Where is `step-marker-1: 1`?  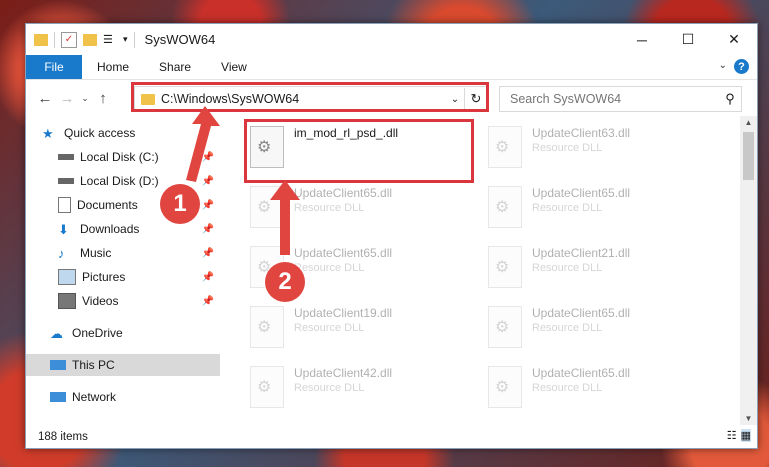
step-marker-1: 1 is located at coordinates (180, 204).